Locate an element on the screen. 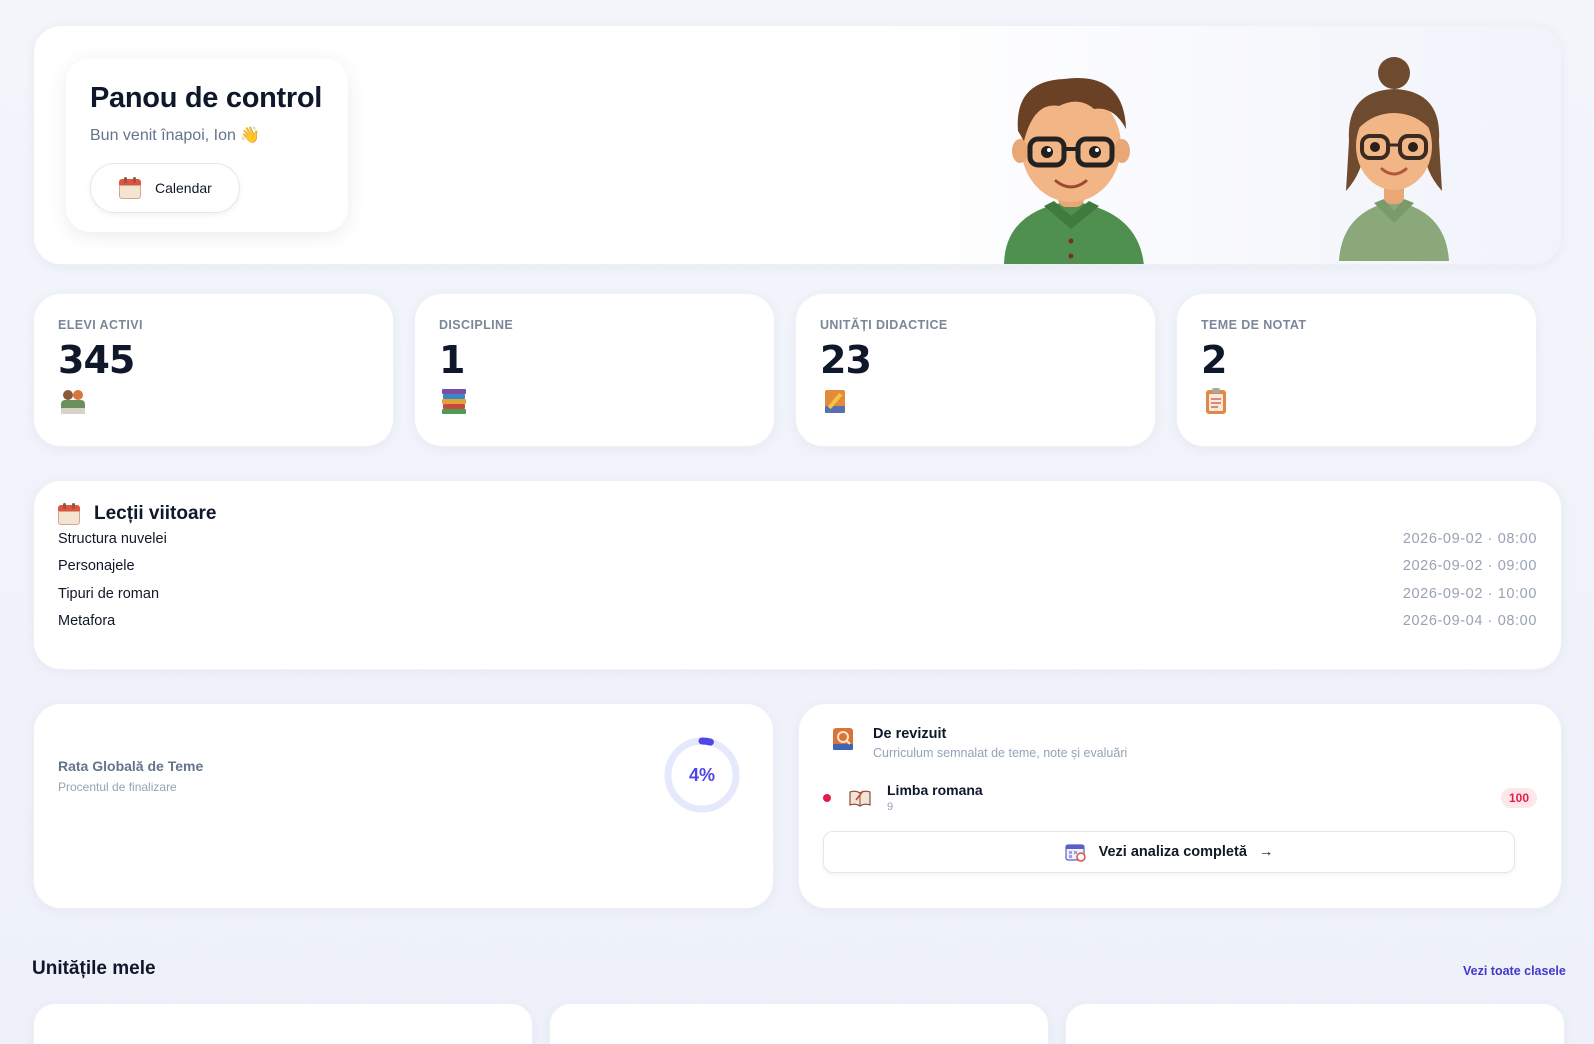 Image resolution: width=1594 pixels, height=1044 pixels. analysis-calendar-icon is located at coordinates (1075, 853).